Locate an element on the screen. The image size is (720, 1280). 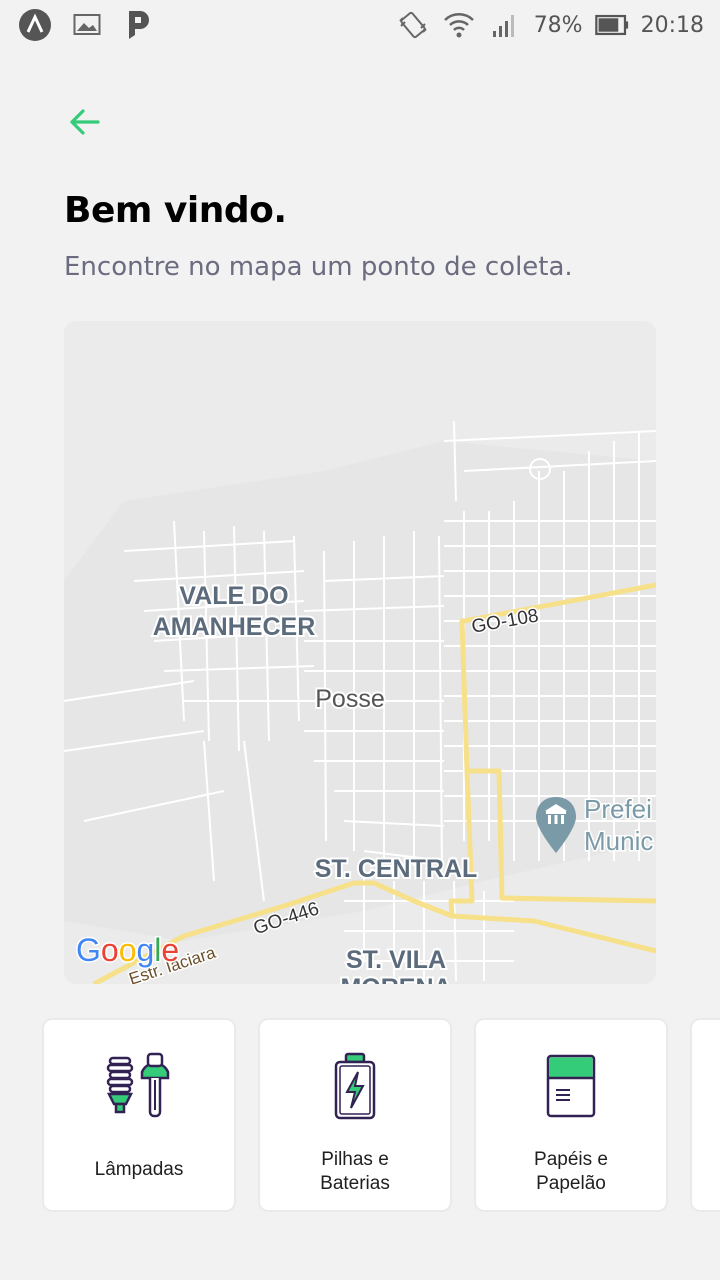
map-label-st-central: ST. CENTRAL is located at coordinates (396, 869).